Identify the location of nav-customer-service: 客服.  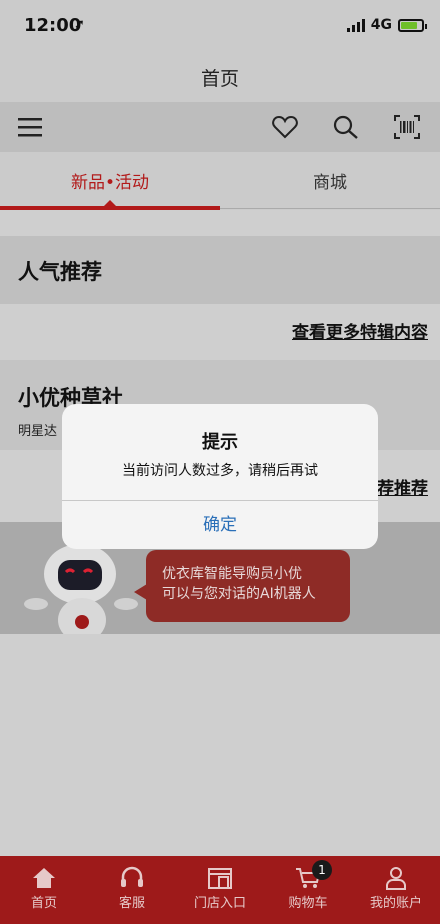
(132, 890).